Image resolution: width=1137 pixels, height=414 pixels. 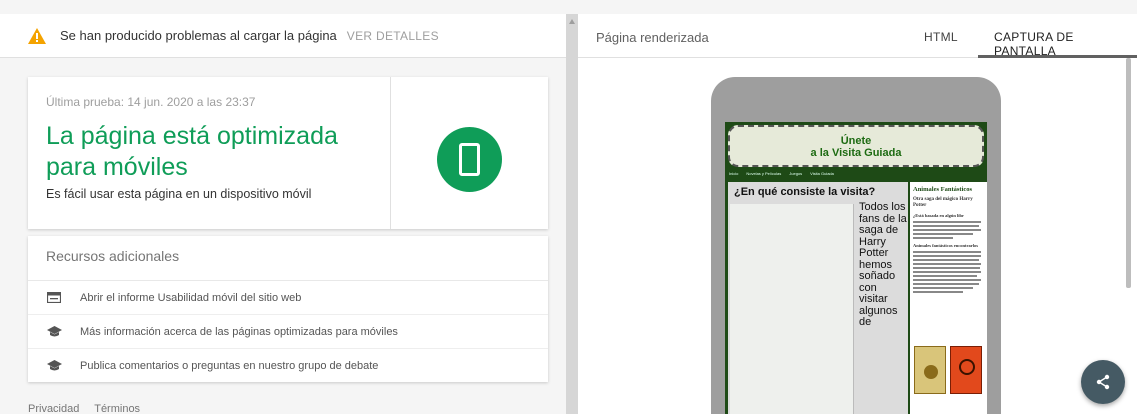 I want to click on card-divider, so click(x=390, y=153).